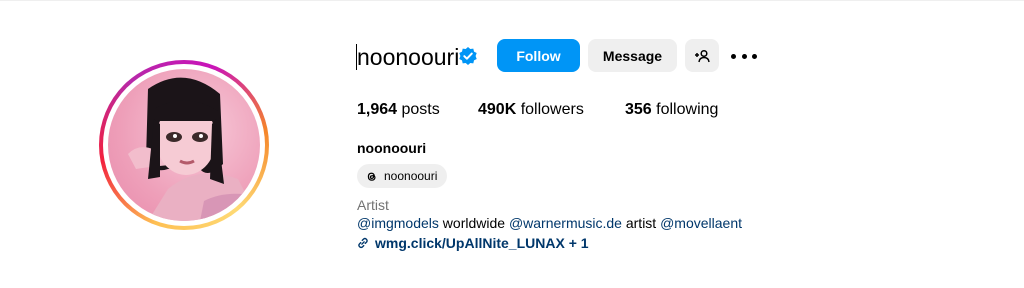  Describe the element at coordinates (408, 57) in the screenshot. I see `username: noonoouri` at that location.